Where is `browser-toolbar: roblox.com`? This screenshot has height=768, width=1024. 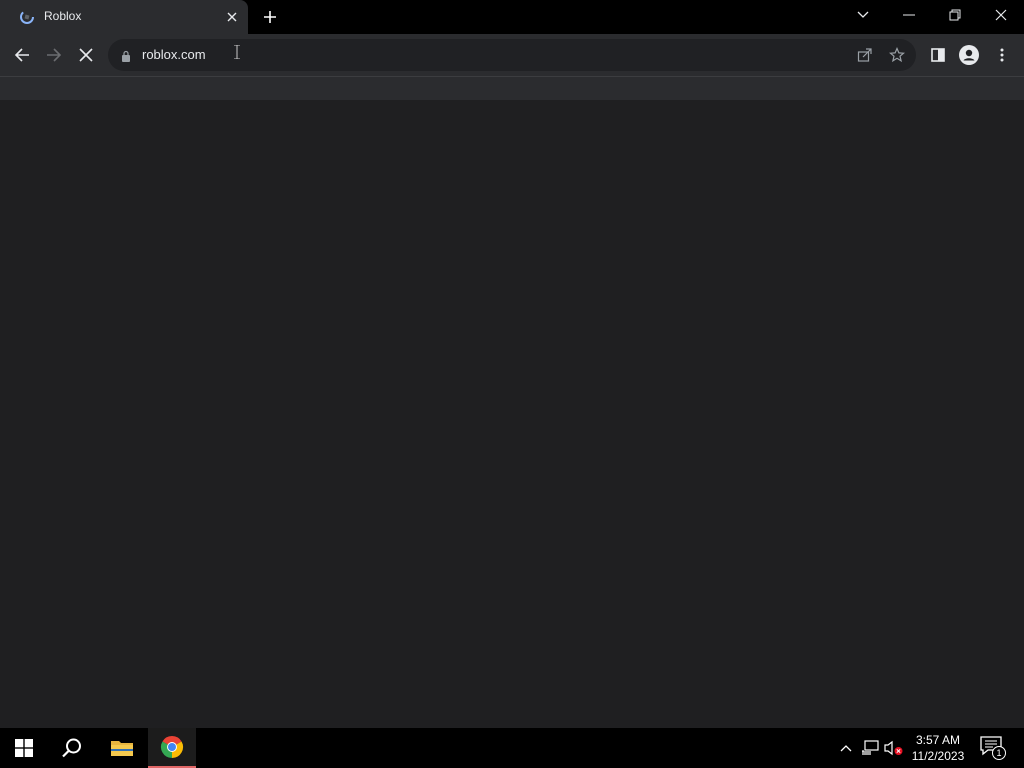 browser-toolbar: roblox.com is located at coordinates (512, 55).